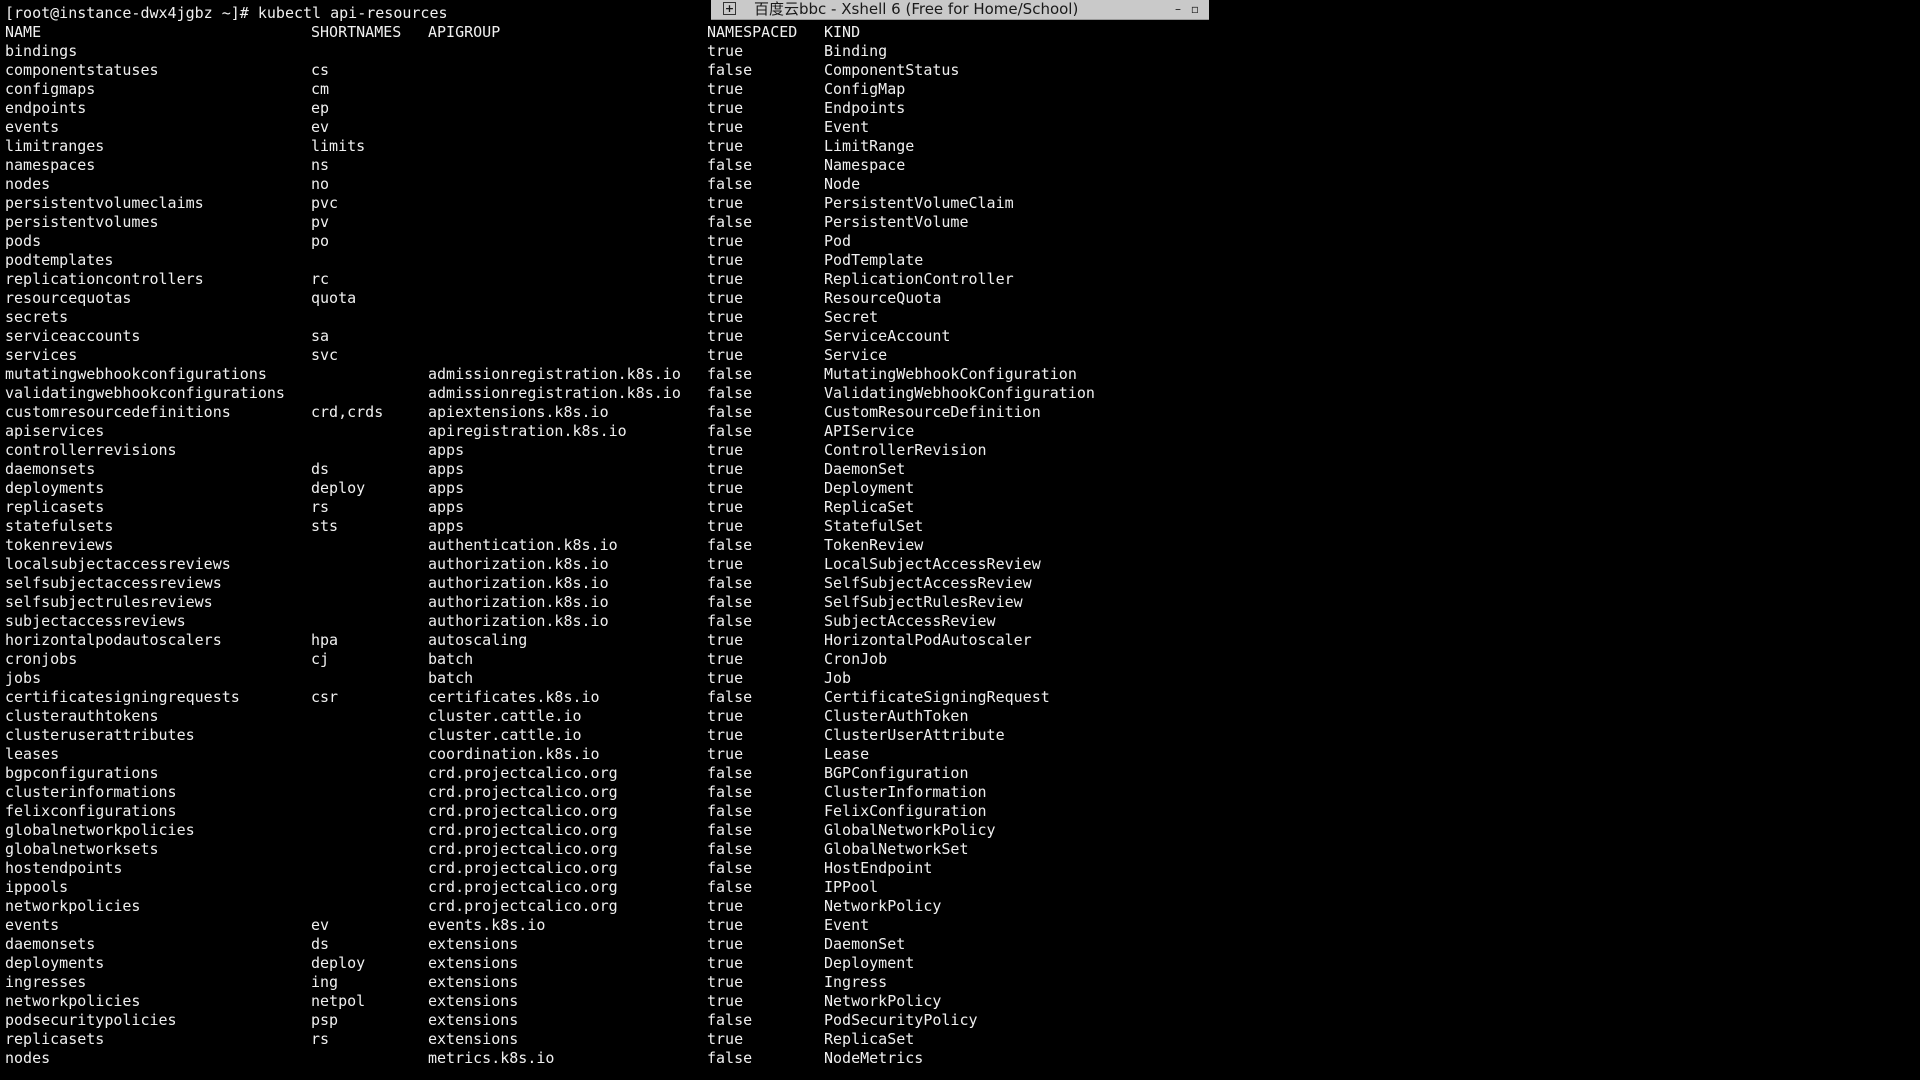 Image resolution: width=1920 pixels, height=1080 pixels. What do you see at coordinates (856, 659) in the screenshot?
I see `row-kind: CronJob` at bounding box center [856, 659].